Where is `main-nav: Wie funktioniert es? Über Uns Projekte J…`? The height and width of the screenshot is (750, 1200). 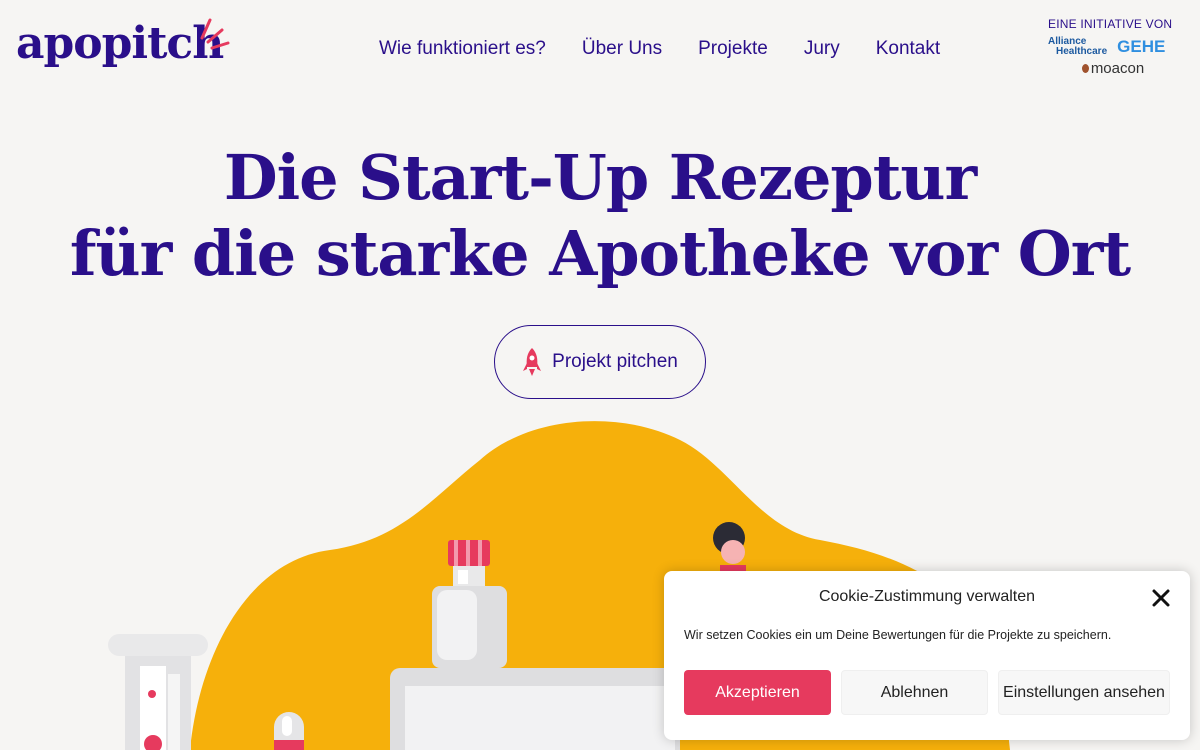 main-nav: Wie funktioniert es? Über Uns Projekte J… is located at coordinates (677, 49).